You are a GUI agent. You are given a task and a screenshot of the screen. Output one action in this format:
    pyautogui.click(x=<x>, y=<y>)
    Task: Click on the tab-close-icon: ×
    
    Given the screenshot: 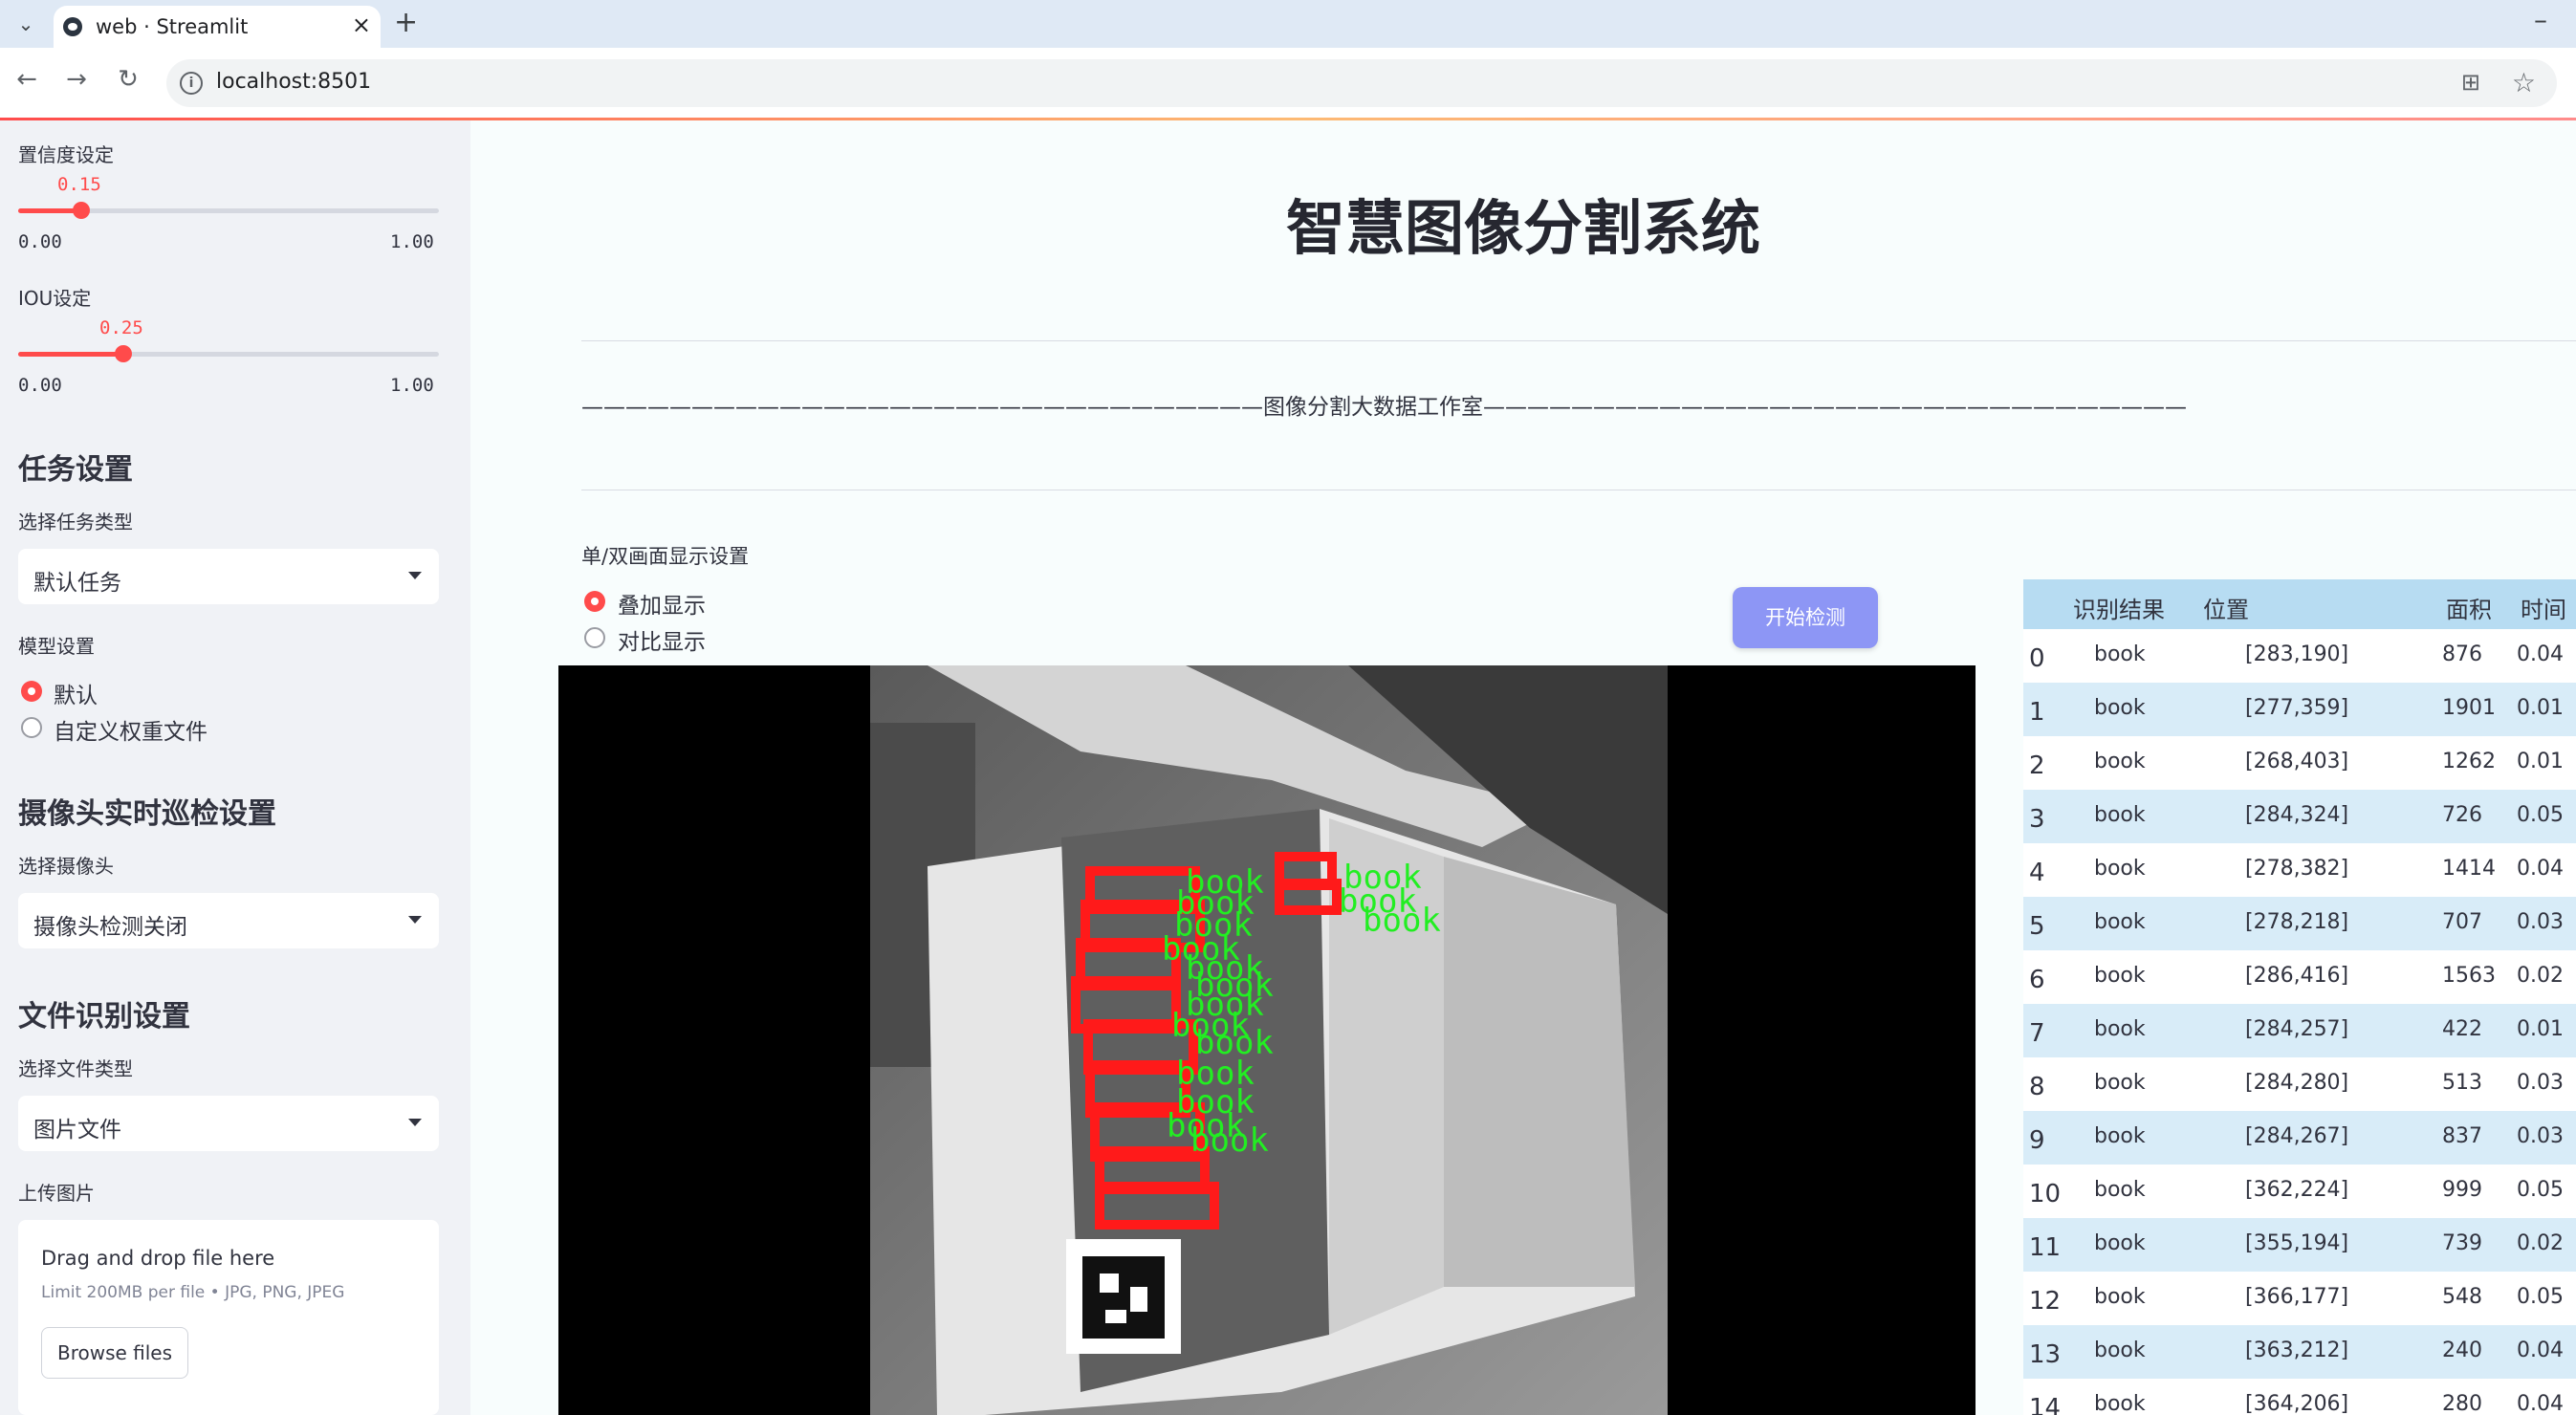 What is the action you would take?
    pyautogui.click(x=361, y=24)
    